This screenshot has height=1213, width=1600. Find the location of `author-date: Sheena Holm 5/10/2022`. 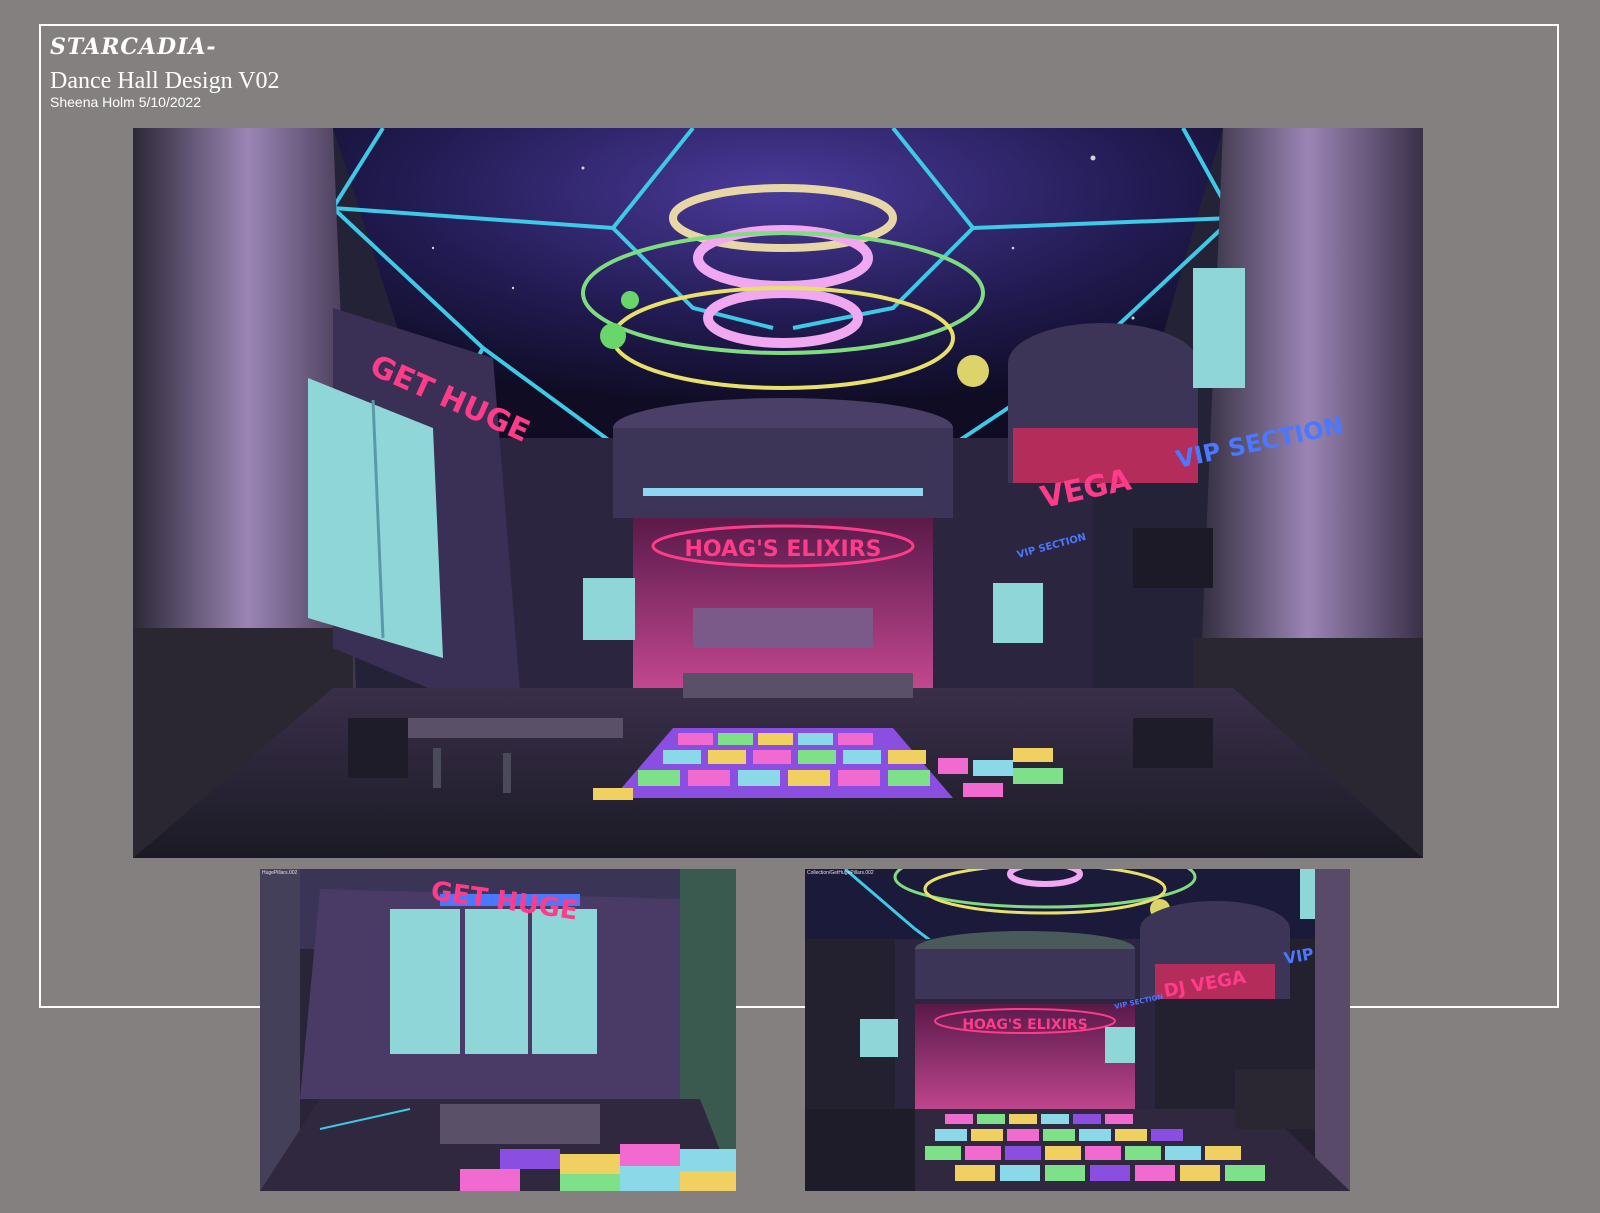

author-date: Sheena Holm 5/10/2022 is located at coordinates (125, 102).